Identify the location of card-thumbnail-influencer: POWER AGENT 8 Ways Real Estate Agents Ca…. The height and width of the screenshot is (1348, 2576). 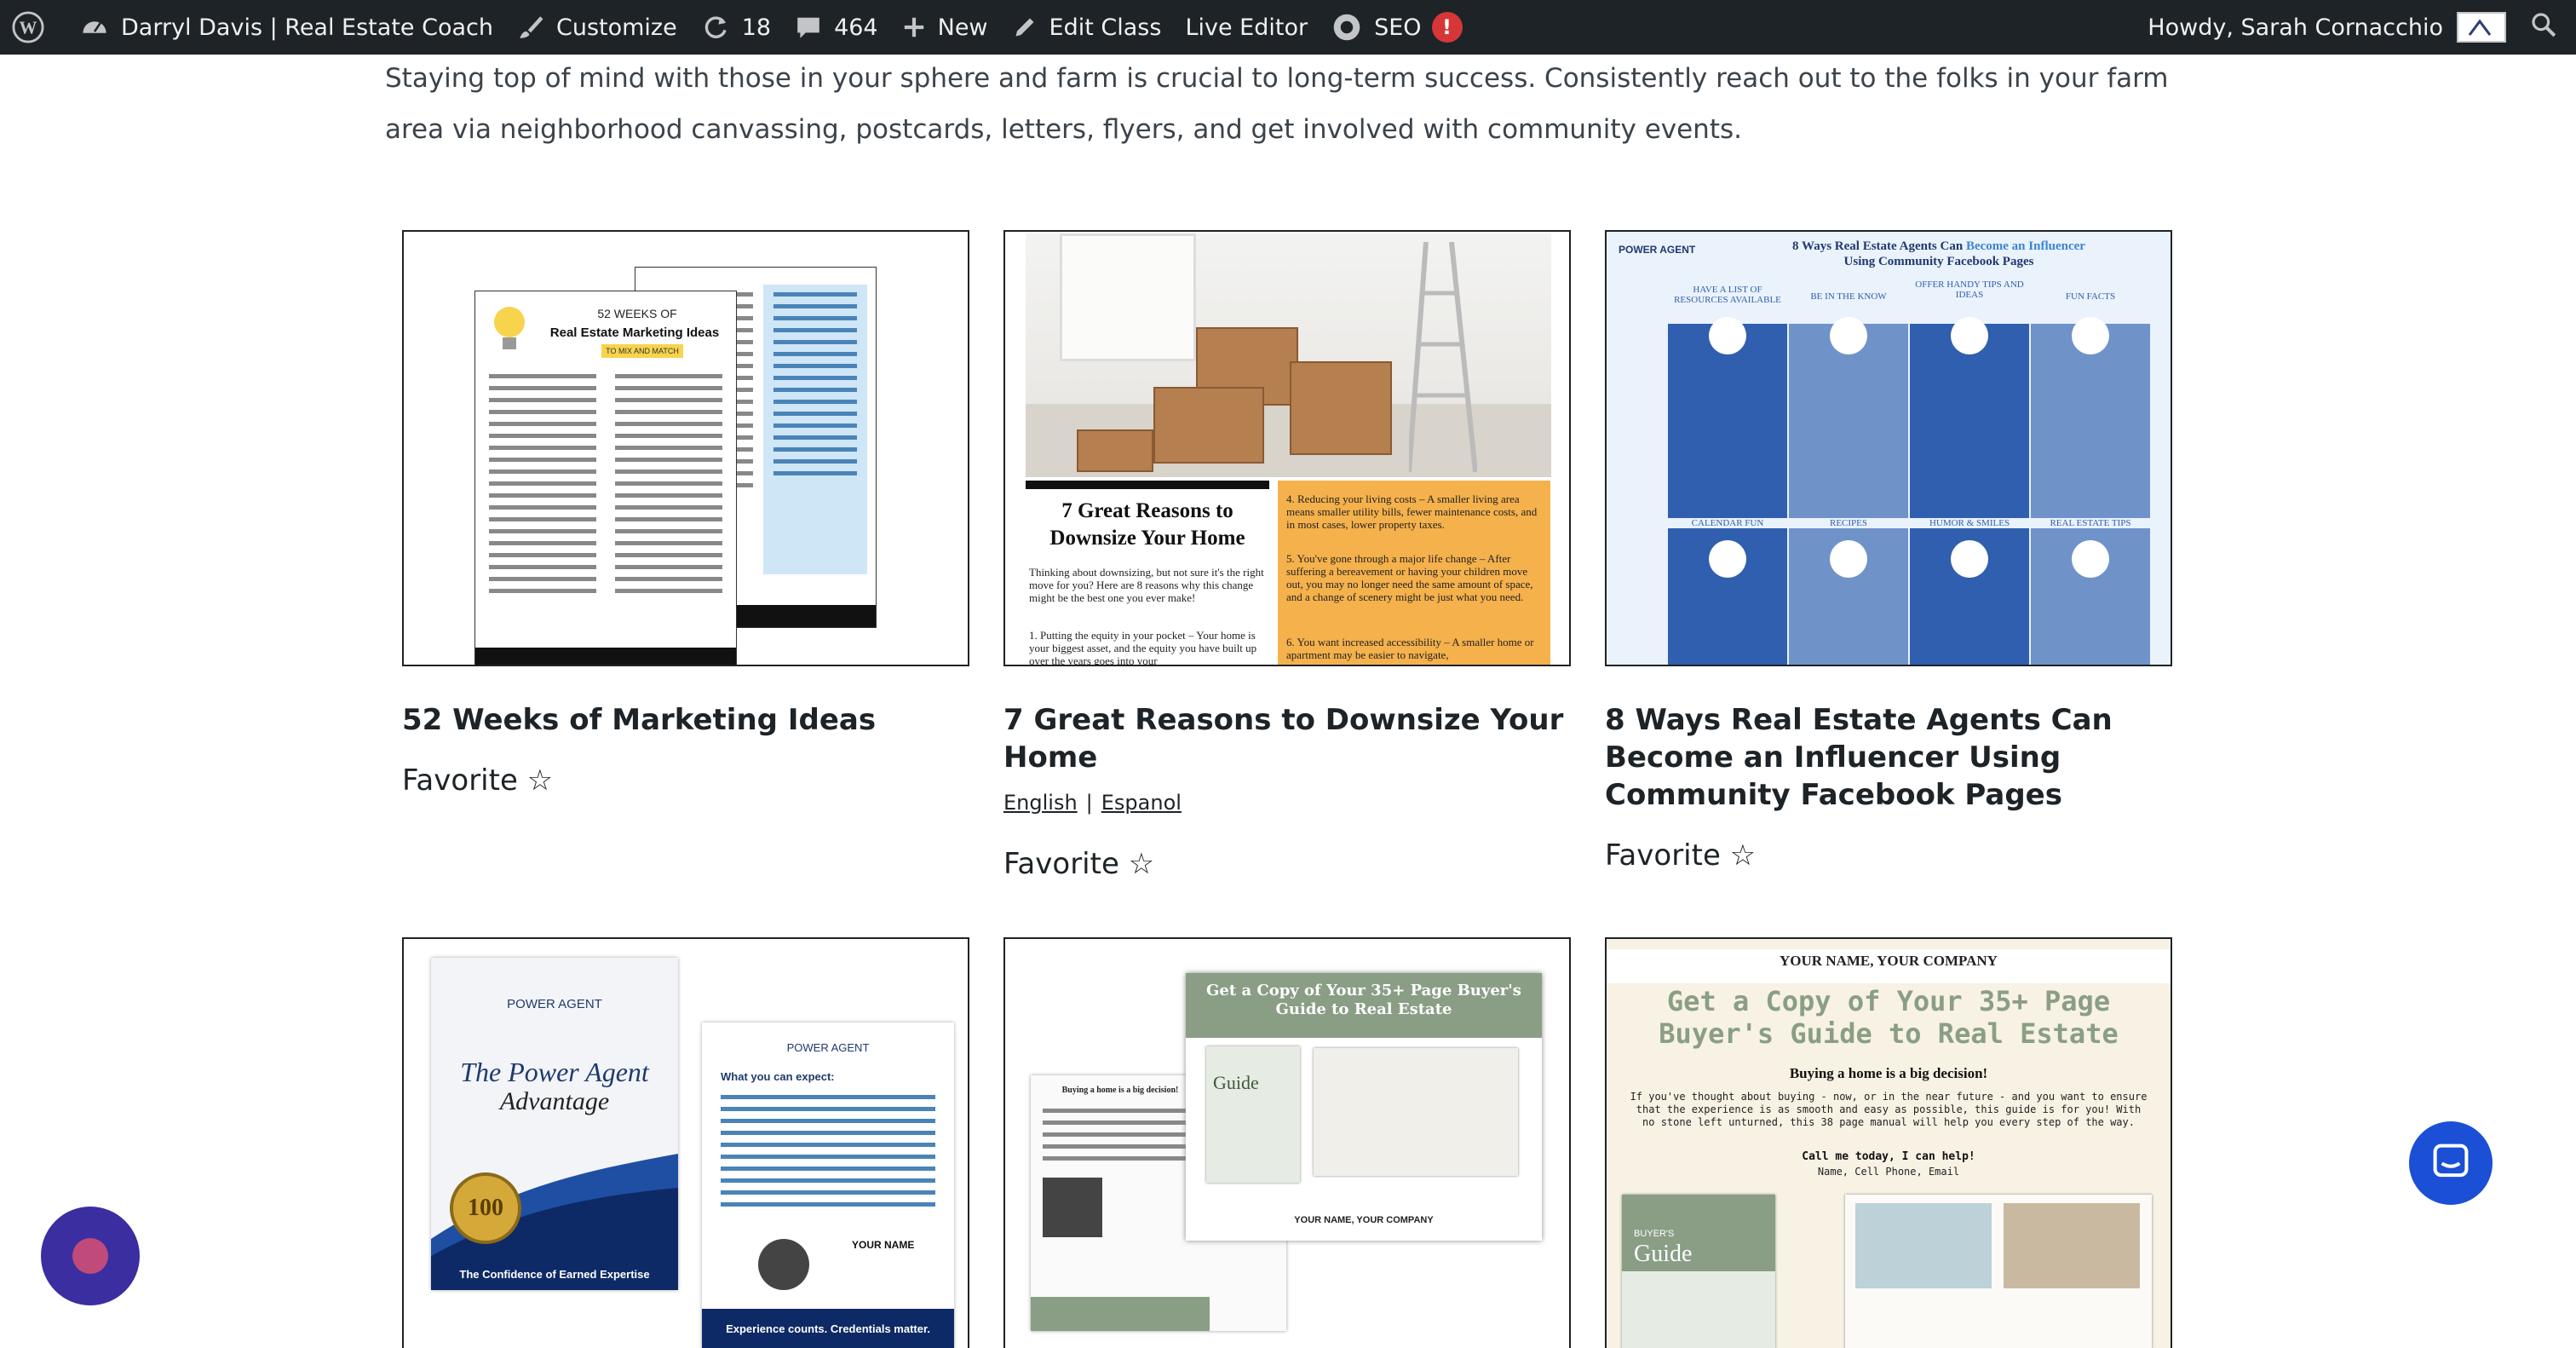
(1889, 448).